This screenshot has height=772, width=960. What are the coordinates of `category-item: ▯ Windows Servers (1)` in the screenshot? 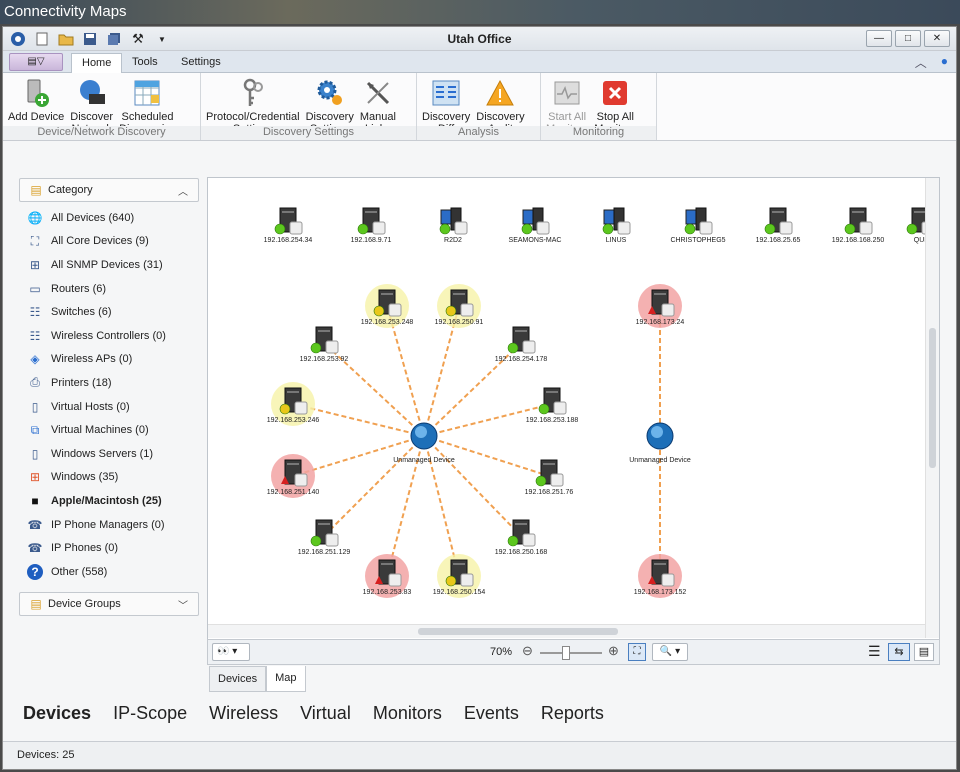 It's located at (109, 454).